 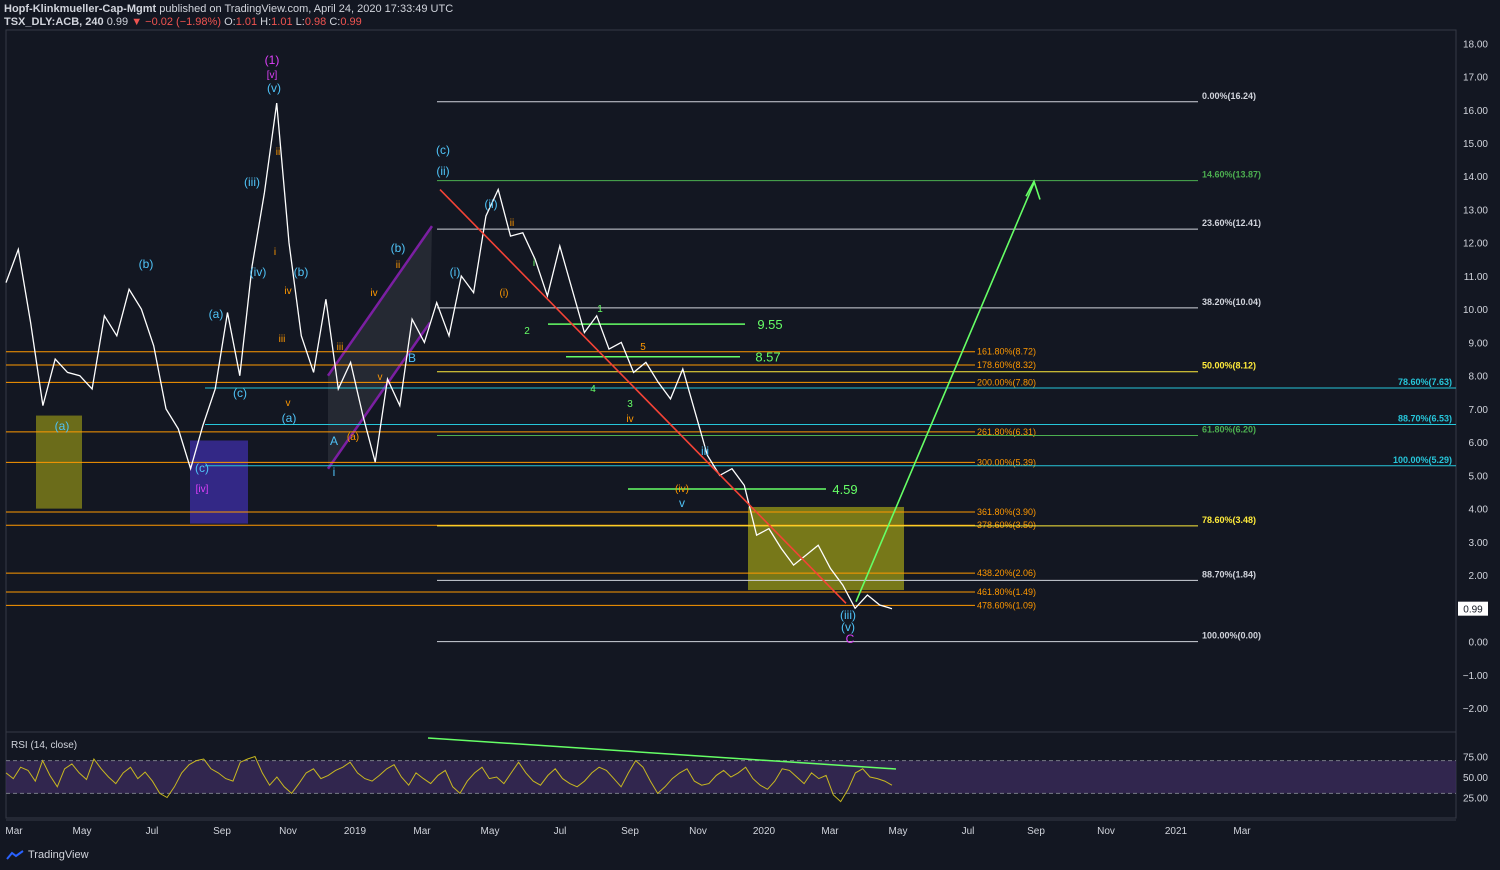 I want to click on fib-retracement-label: 100.00%(5.29), so click(x=1422, y=460).